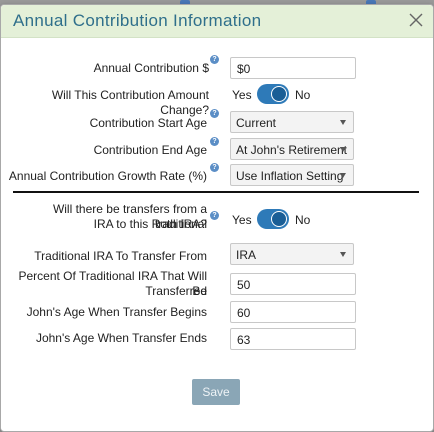 This screenshot has height=432, width=434. I want to click on start-age-label: Contribution Start Age, so click(148, 123).